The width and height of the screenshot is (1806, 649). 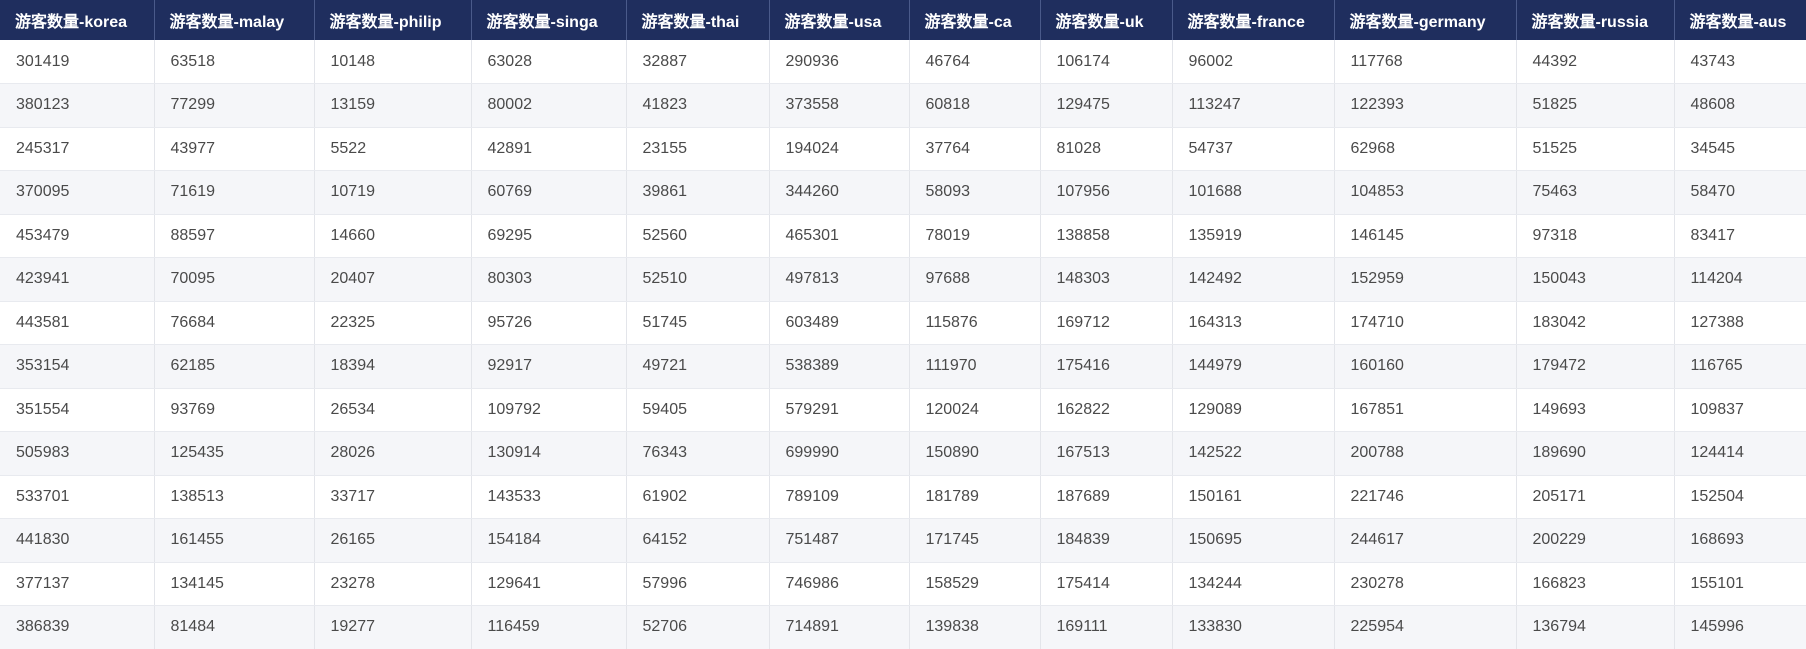 I want to click on table-cell: 60818, so click(x=975, y=105).